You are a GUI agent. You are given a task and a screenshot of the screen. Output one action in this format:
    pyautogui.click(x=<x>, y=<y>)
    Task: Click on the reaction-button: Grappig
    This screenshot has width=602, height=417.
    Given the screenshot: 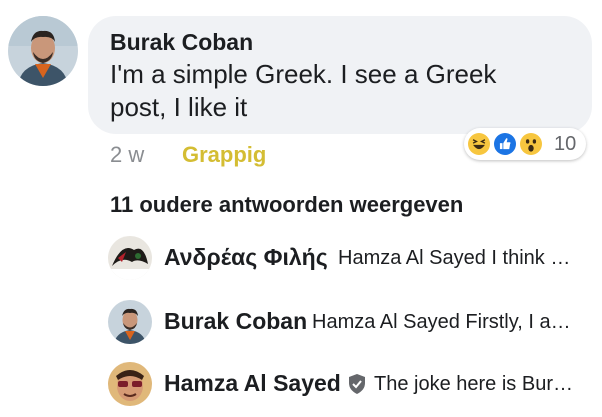 What is the action you would take?
    pyautogui.click(x=224, y=155)
    